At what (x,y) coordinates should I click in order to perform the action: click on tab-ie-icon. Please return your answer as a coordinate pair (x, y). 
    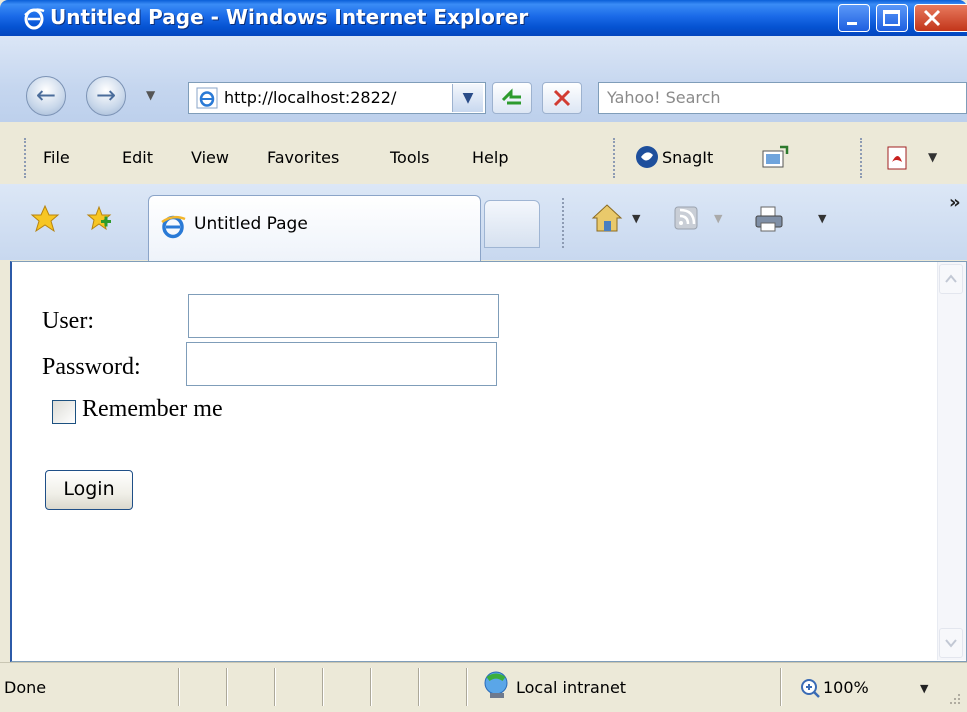
    Looking at the image, I should click on (173, 226).